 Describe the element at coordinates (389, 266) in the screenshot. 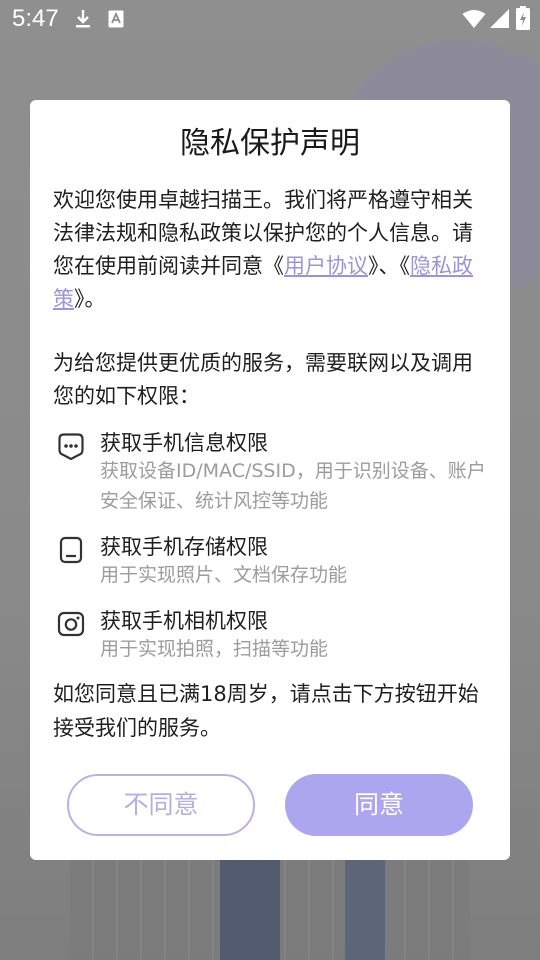

I see `intro-text: 》、《` at that location.